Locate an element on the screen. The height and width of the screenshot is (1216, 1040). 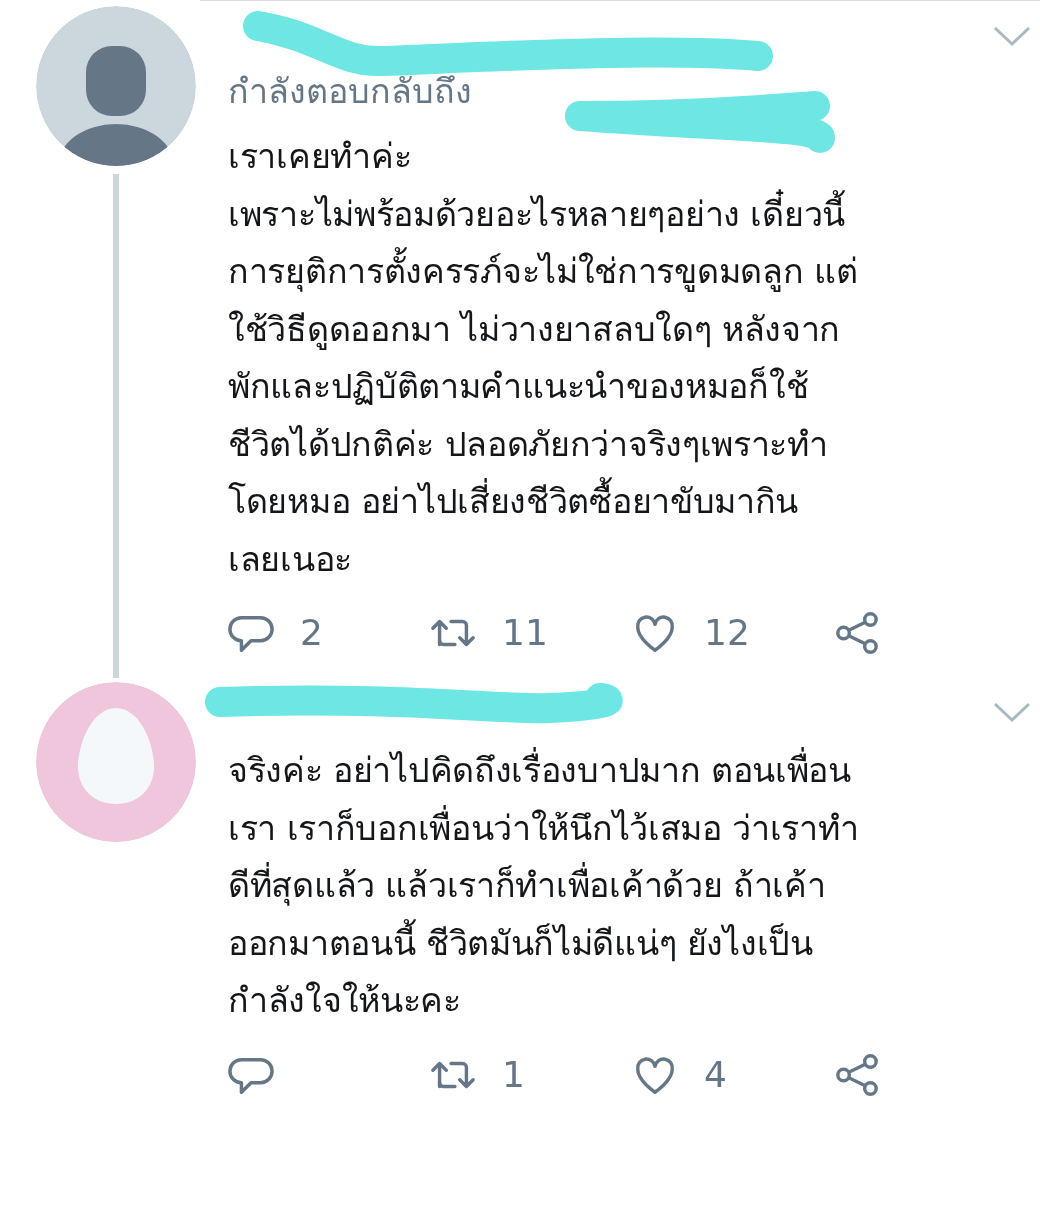
reply-count: 2 is located at coordinates (311, 633).